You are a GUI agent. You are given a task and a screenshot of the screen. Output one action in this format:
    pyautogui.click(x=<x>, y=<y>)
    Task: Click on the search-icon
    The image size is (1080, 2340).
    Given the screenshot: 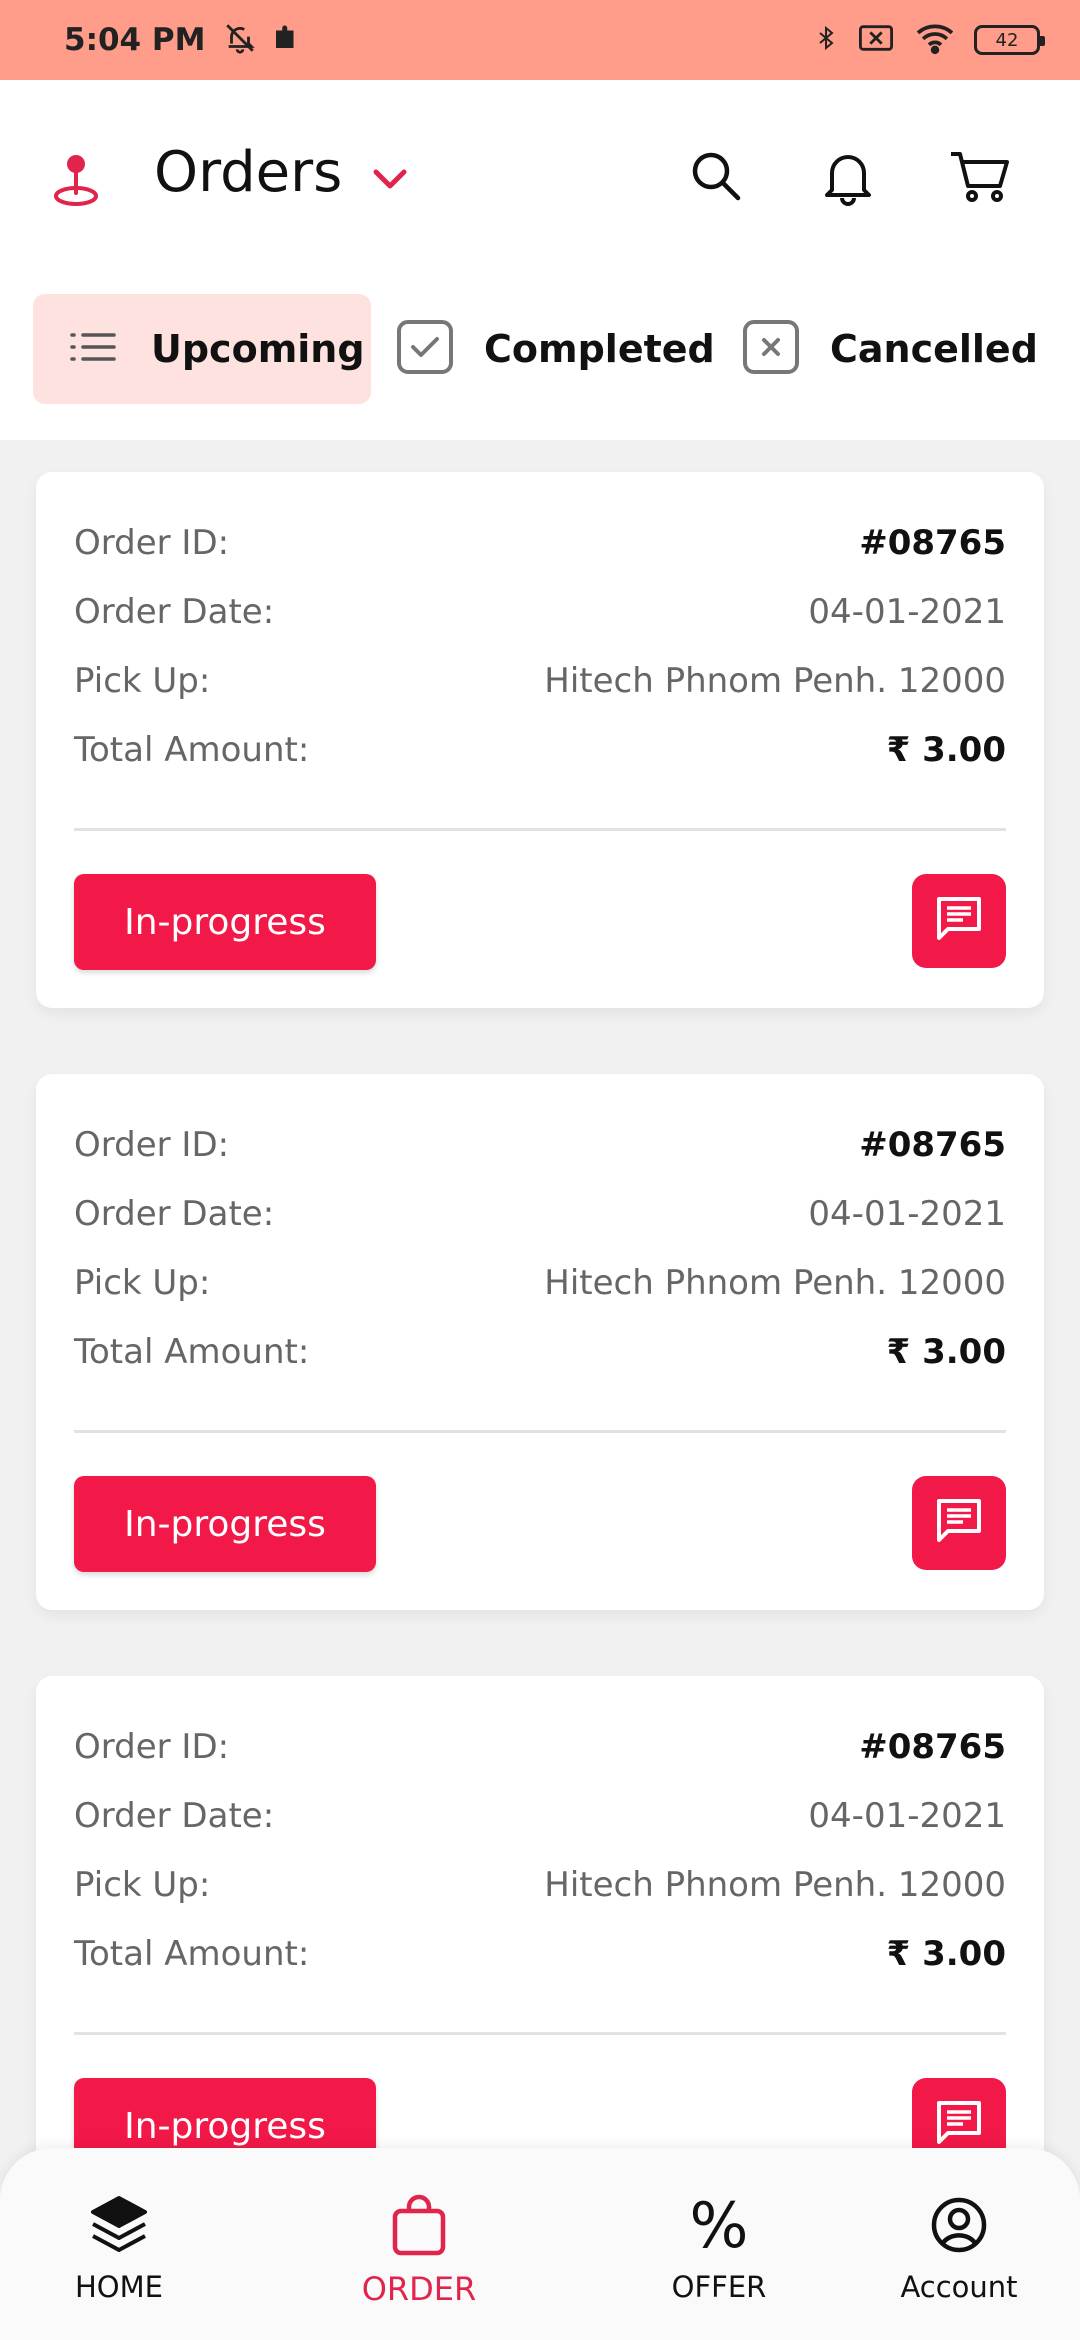 What is the action you would take?
    pyautogui.click(x=716, y=176)
    